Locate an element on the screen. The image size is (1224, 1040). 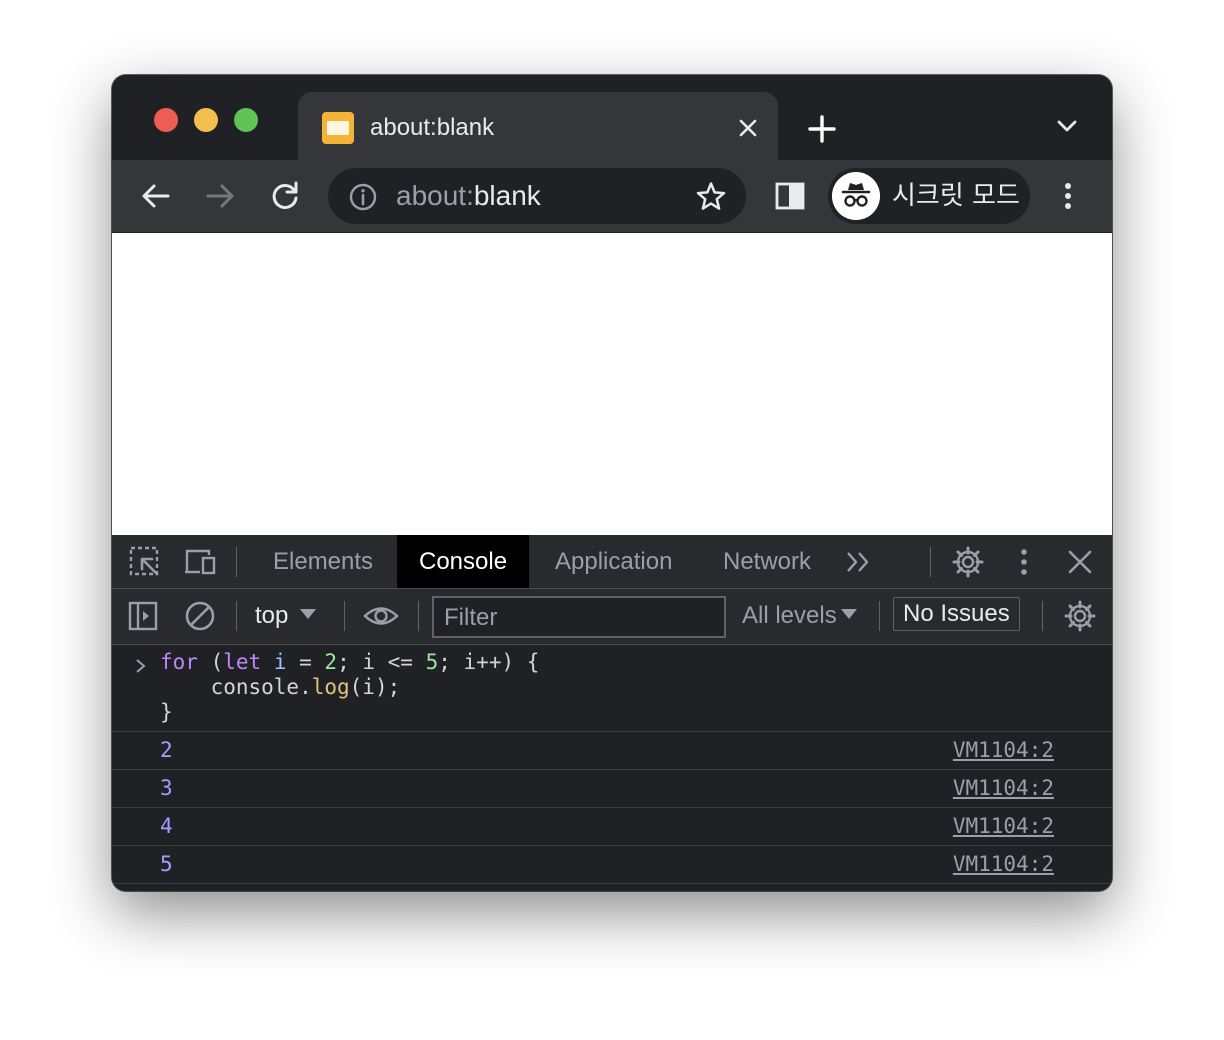
chevron-down-icon is located at coordinates (1067, 126).